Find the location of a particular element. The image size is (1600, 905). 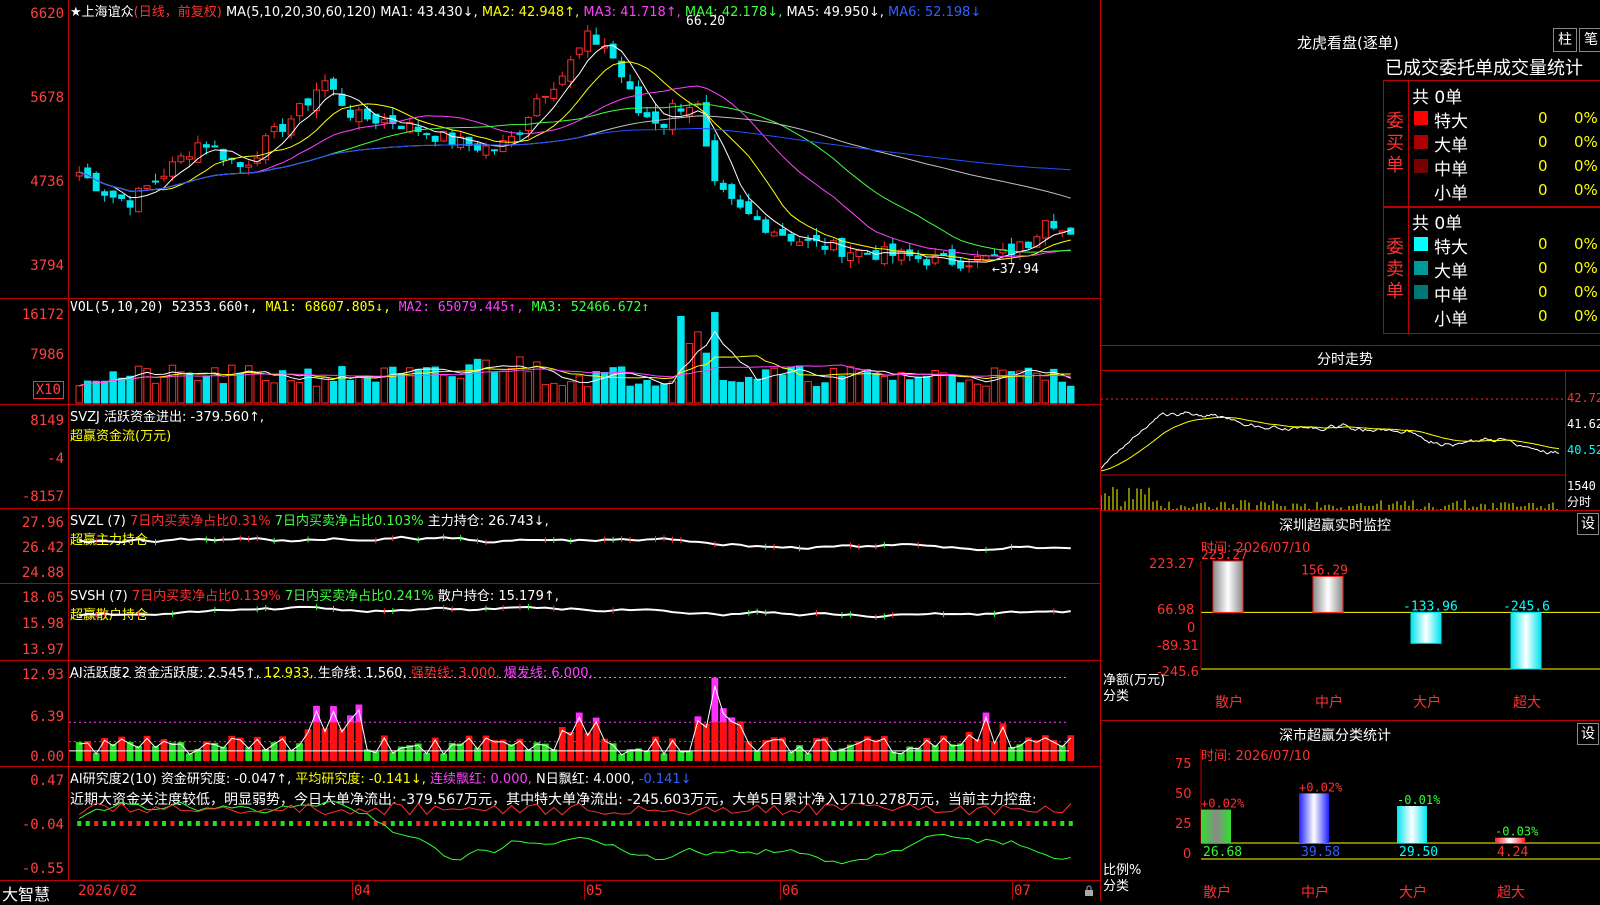

intraday-price-label: 40.52 is located at coordinates (1583, 450).